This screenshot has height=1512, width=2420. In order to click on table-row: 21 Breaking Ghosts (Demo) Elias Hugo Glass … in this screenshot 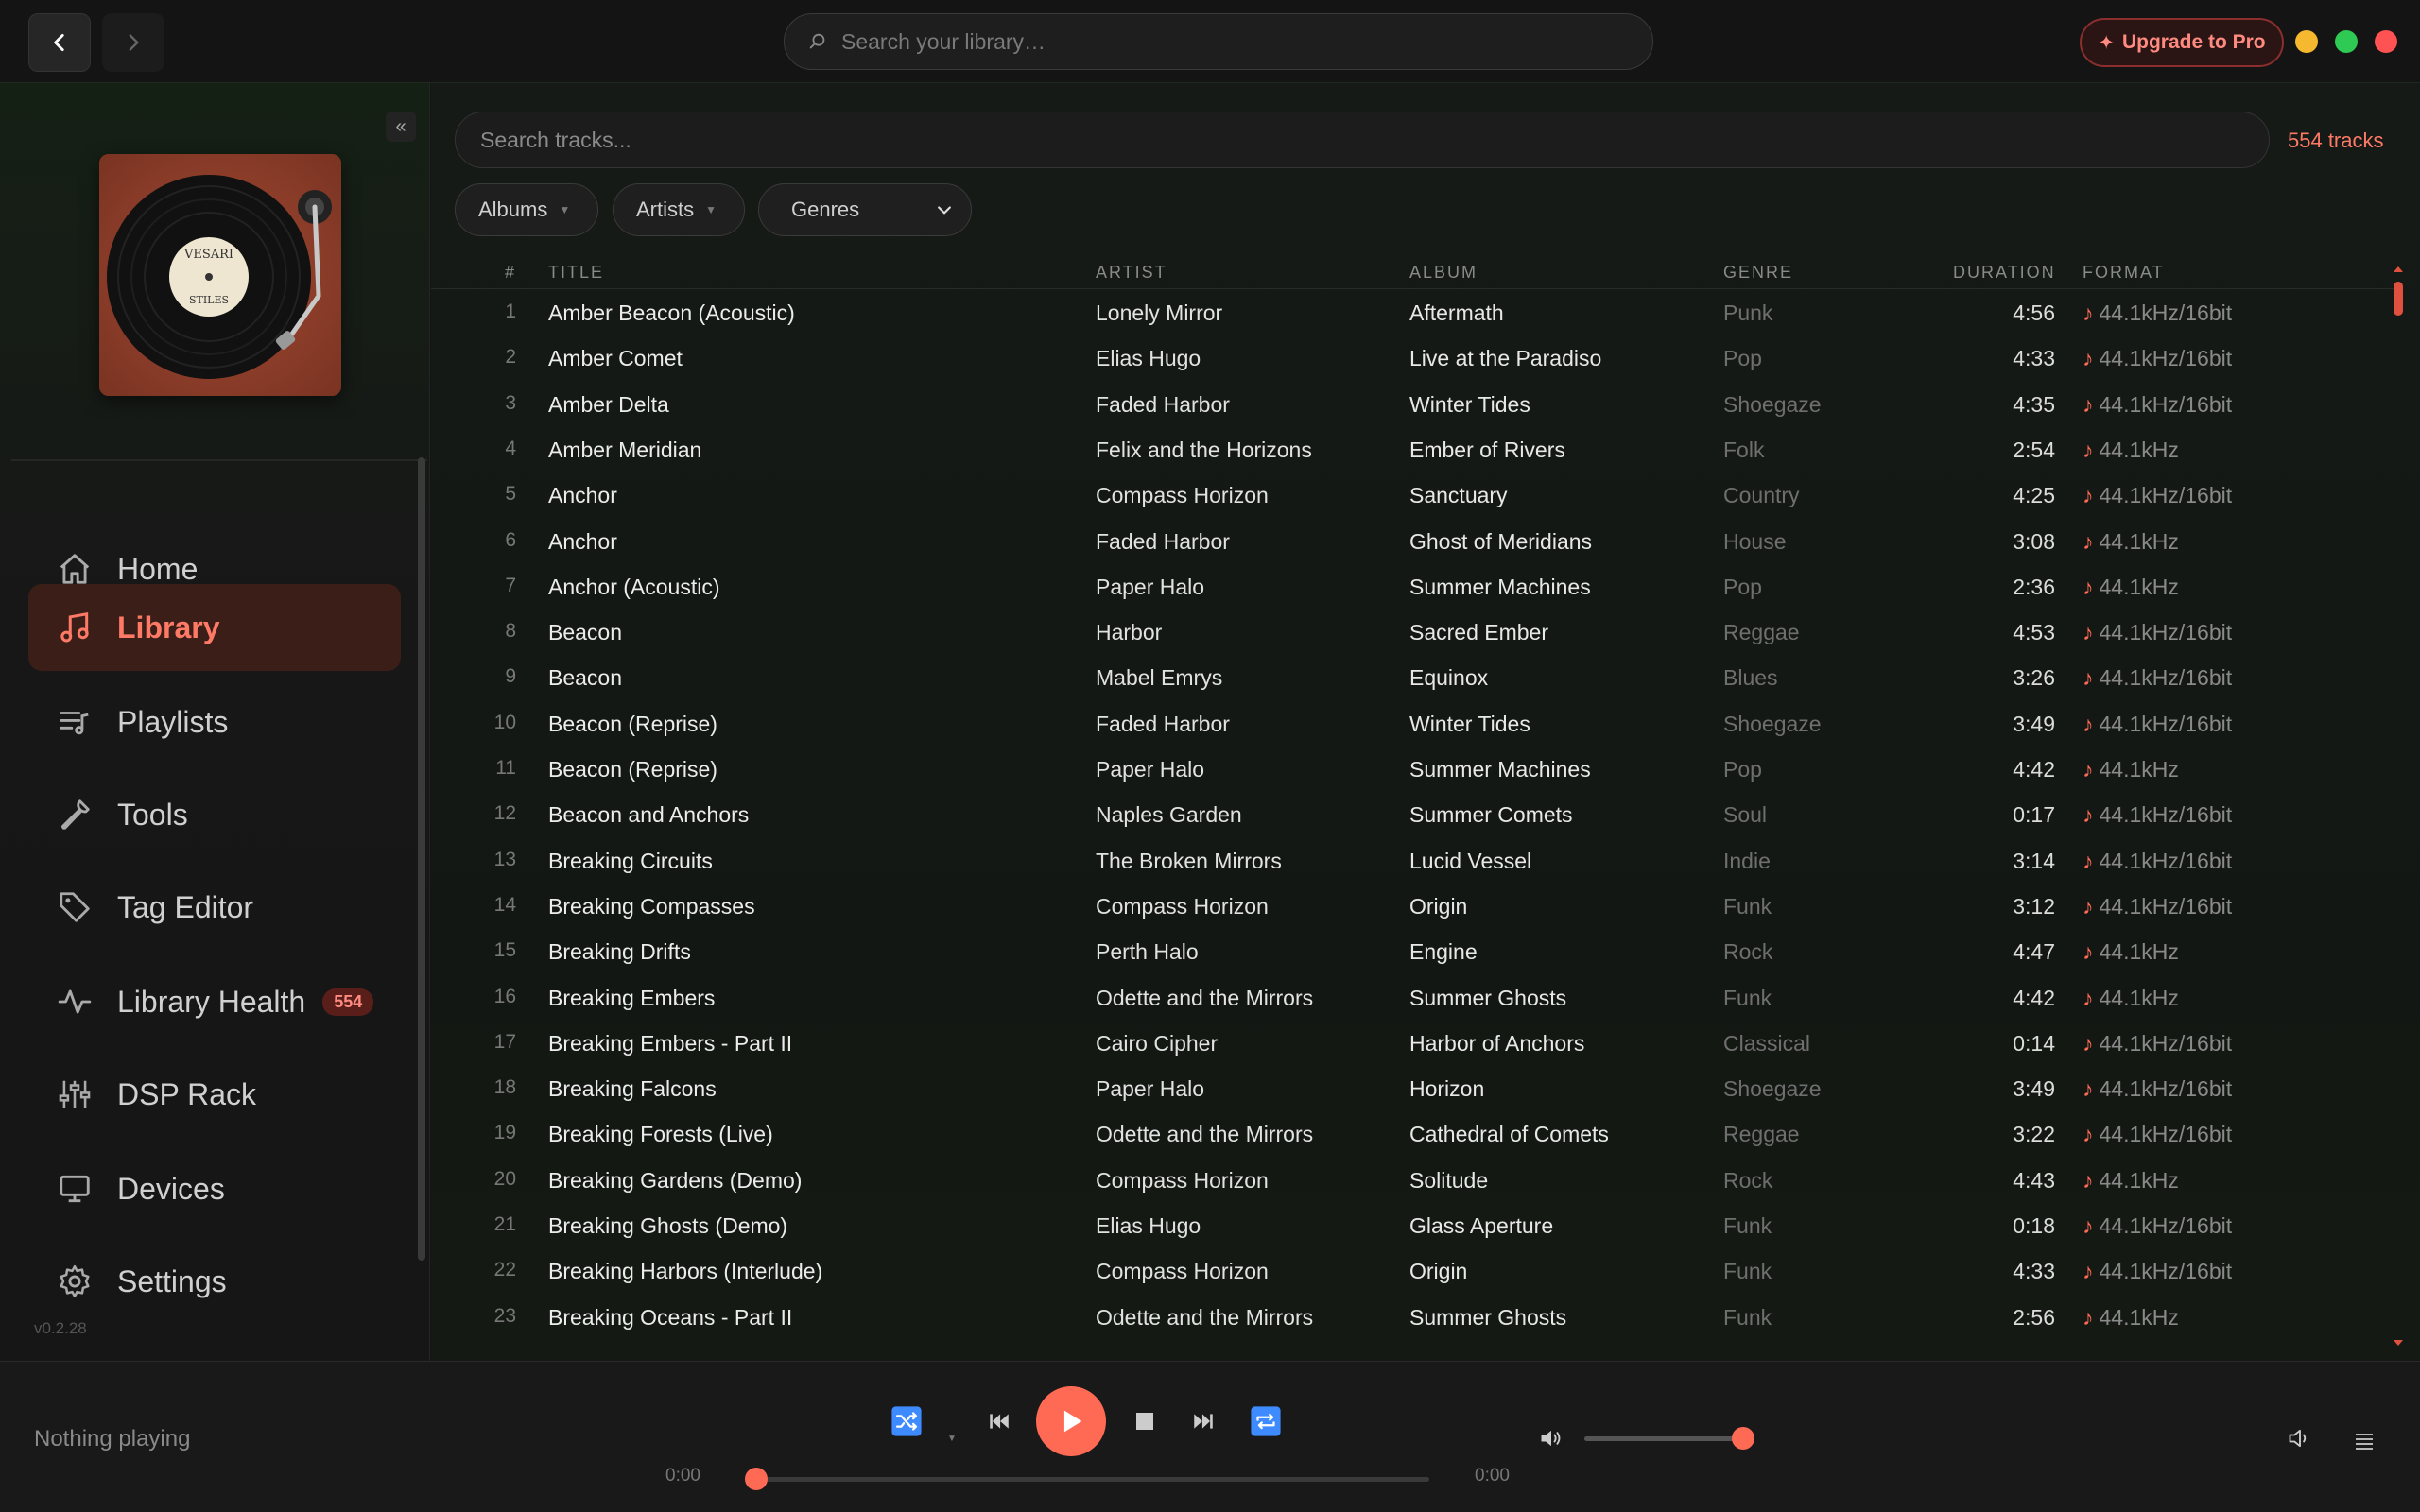, I will do `click(1414, 1224)`.